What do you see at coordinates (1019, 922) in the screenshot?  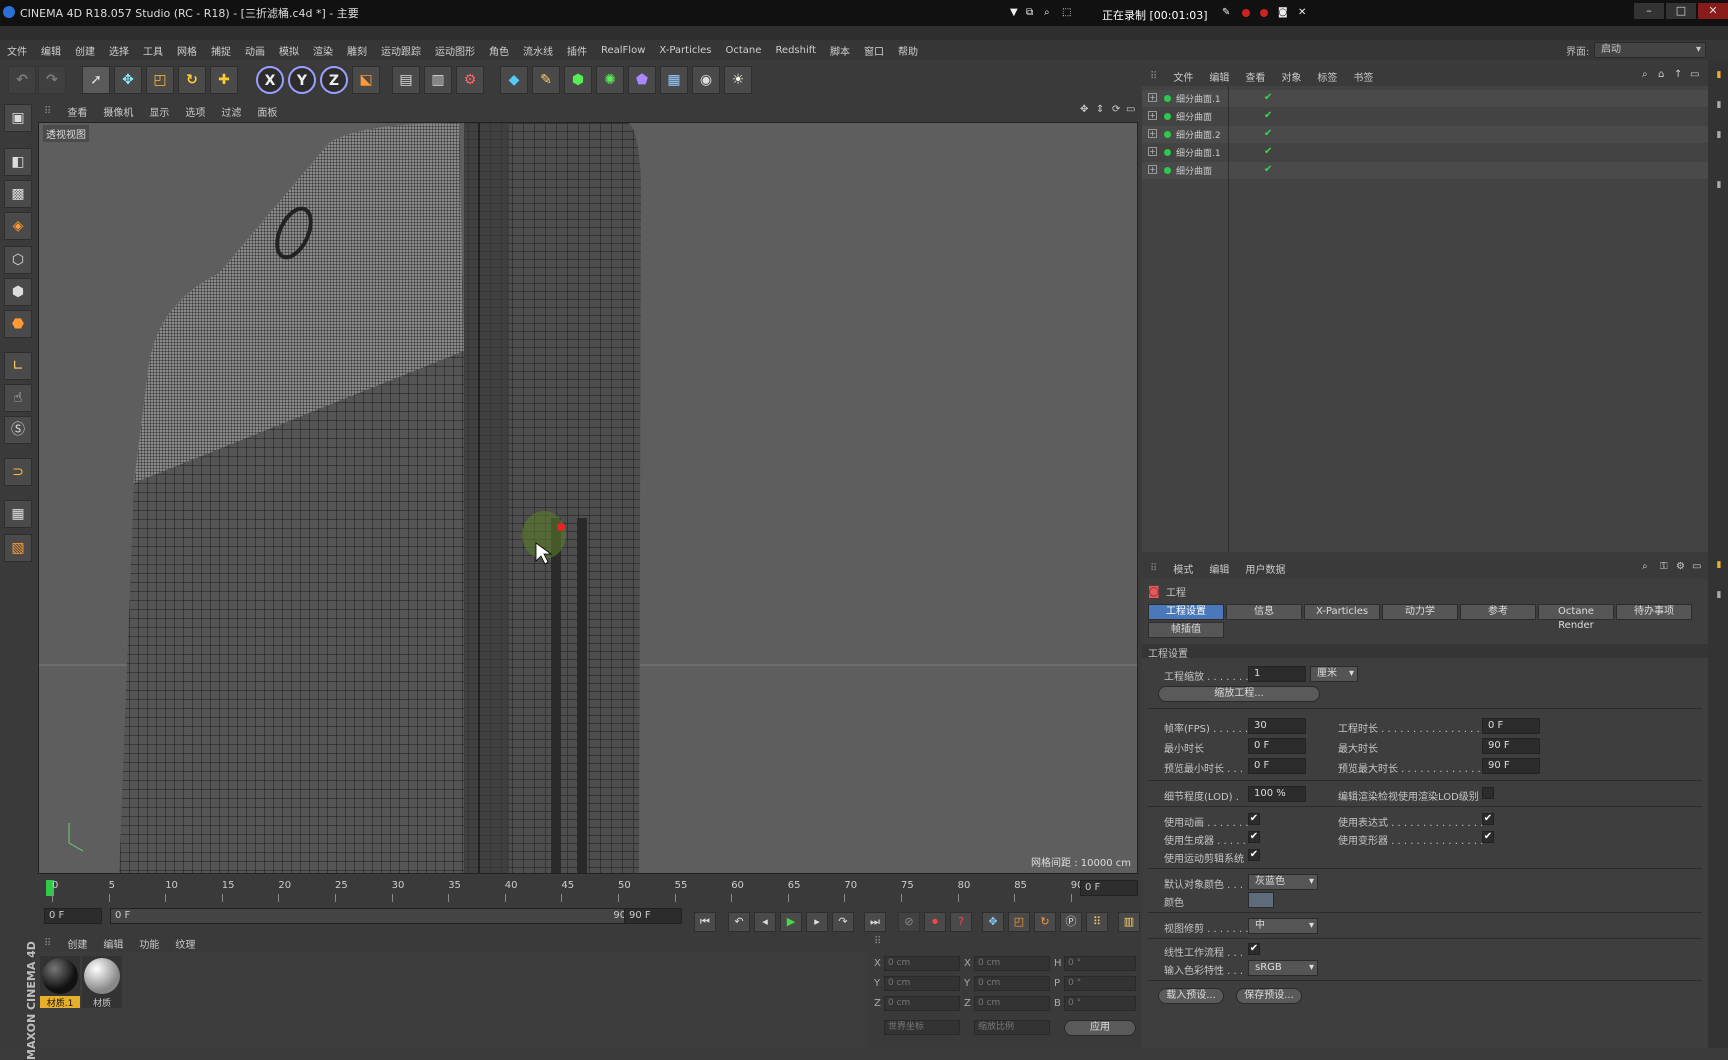 I see `key-scale-icon: ◰` at bounding box center [1019, 922].